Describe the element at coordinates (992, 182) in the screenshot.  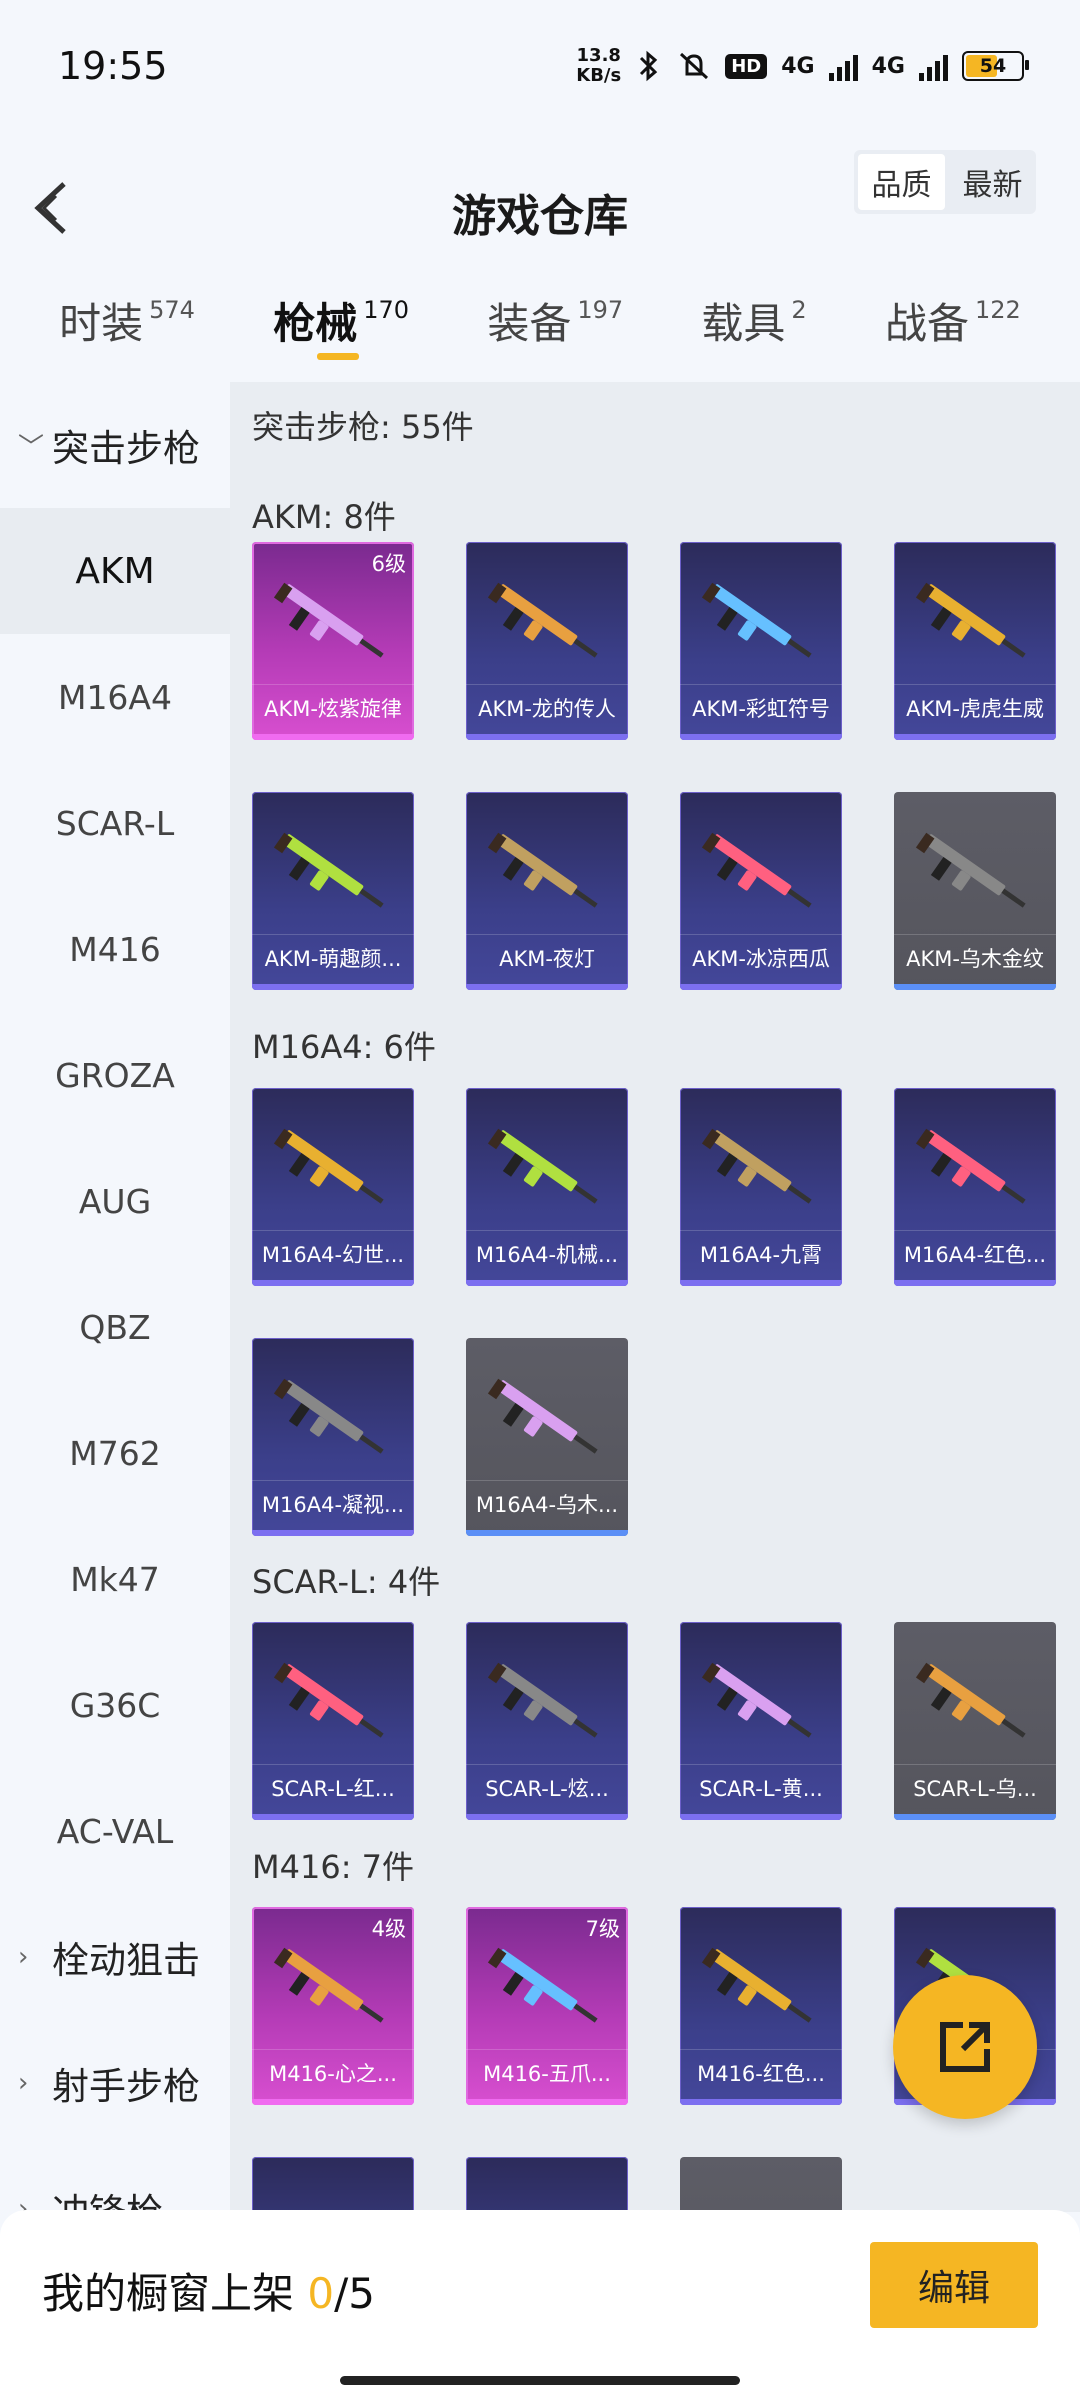
I see `sort-latest-button: 最新` at that location.